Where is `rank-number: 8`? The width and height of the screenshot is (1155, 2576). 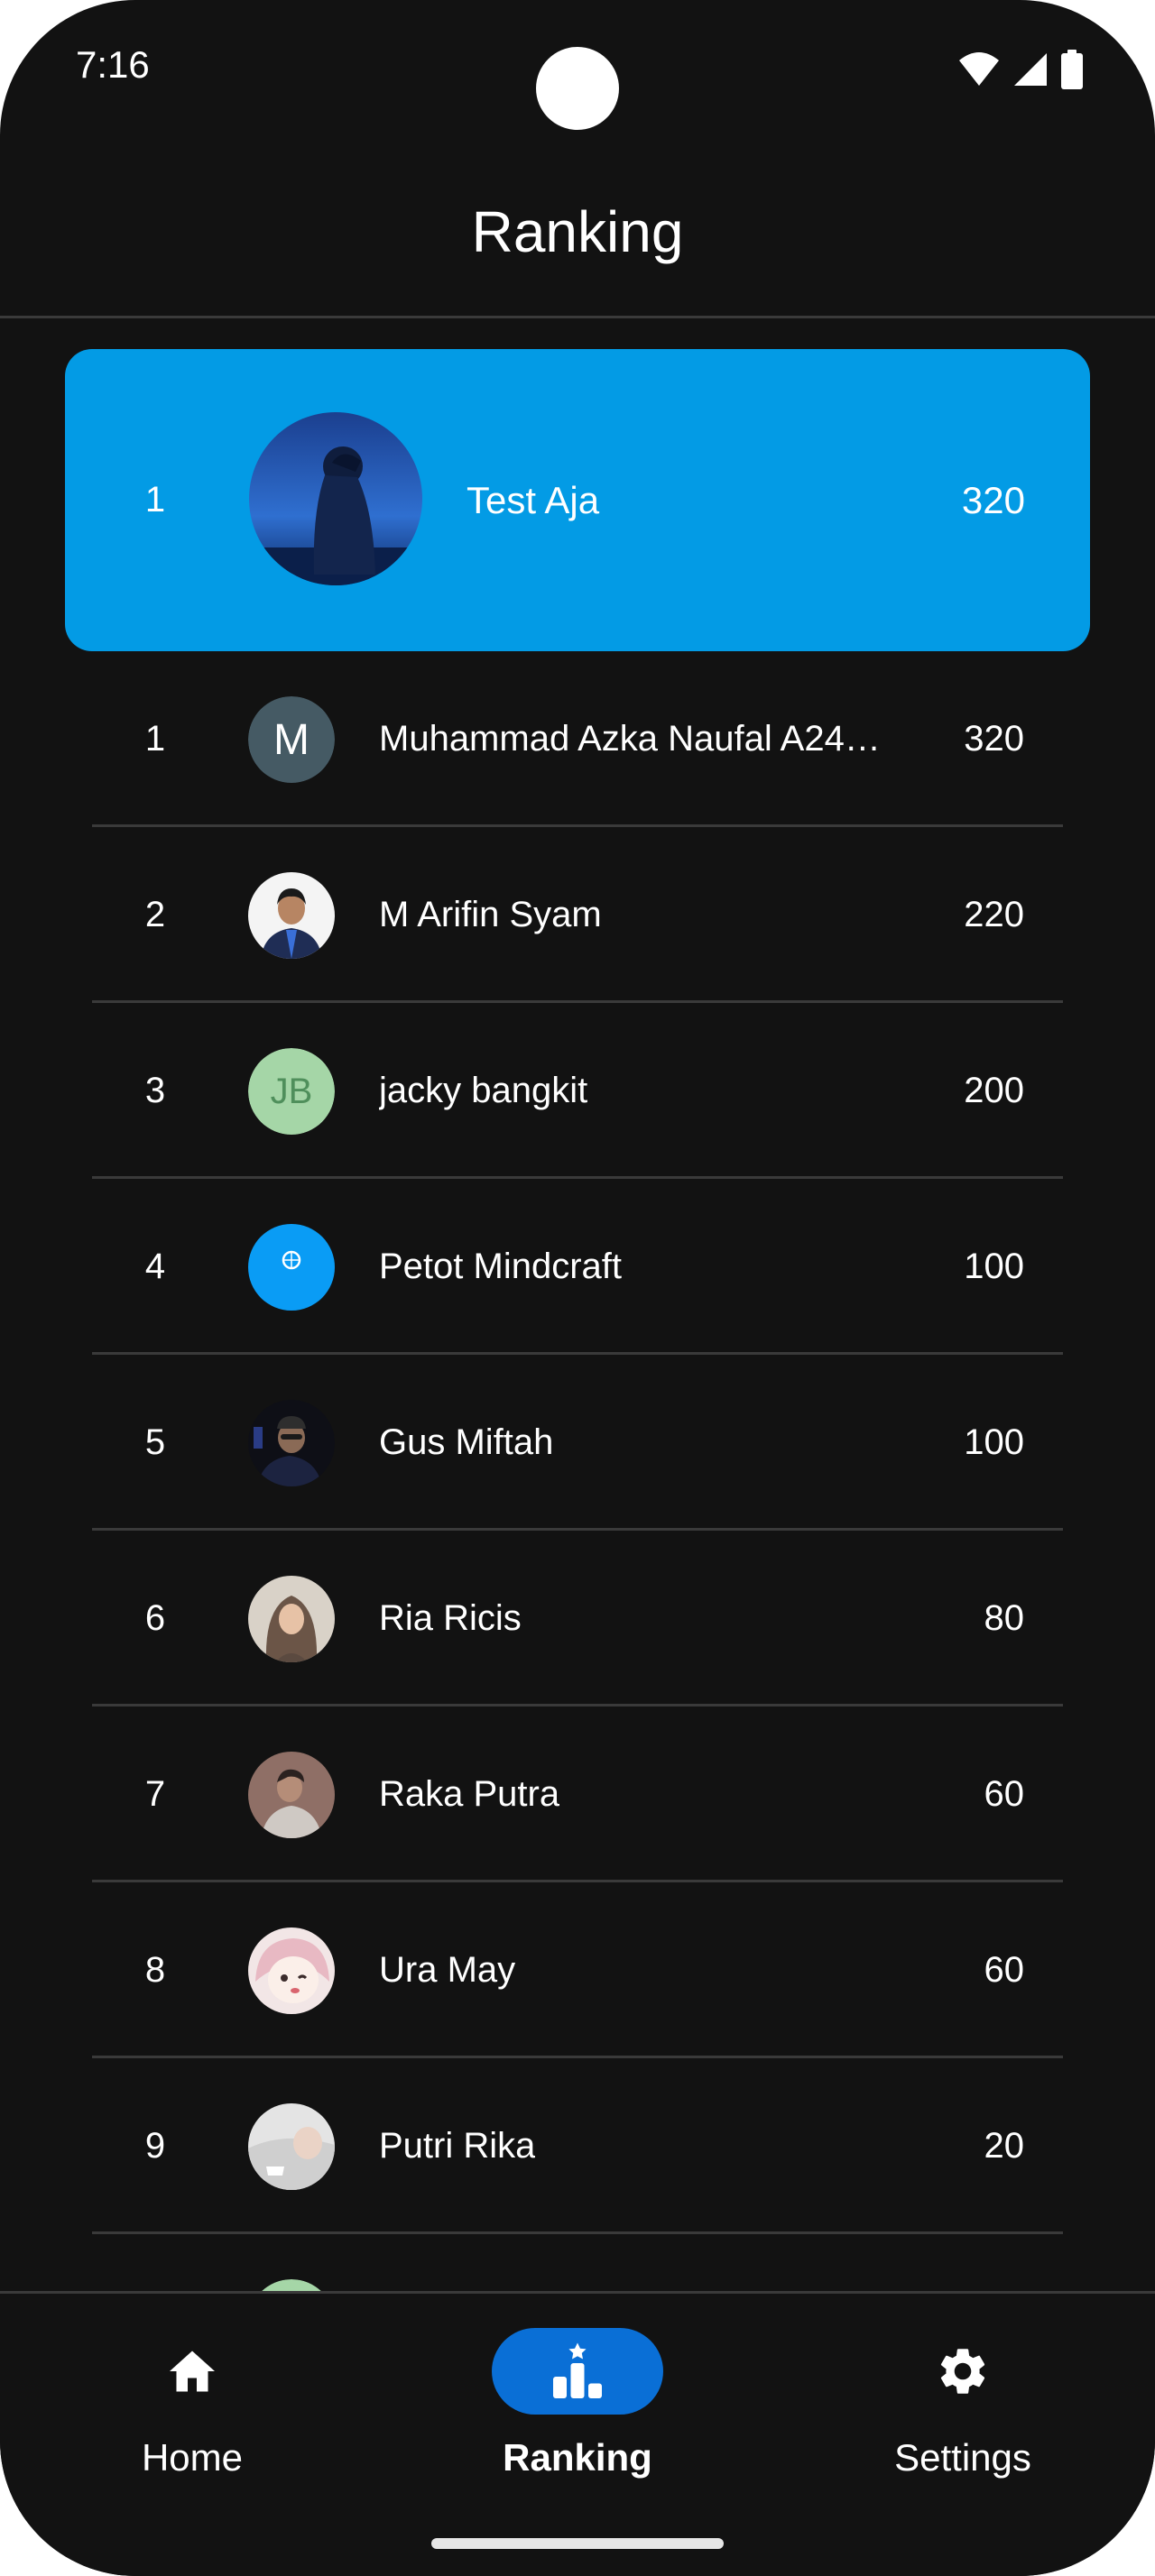 rank-number: 8 is located at coordinates (155, 1970).